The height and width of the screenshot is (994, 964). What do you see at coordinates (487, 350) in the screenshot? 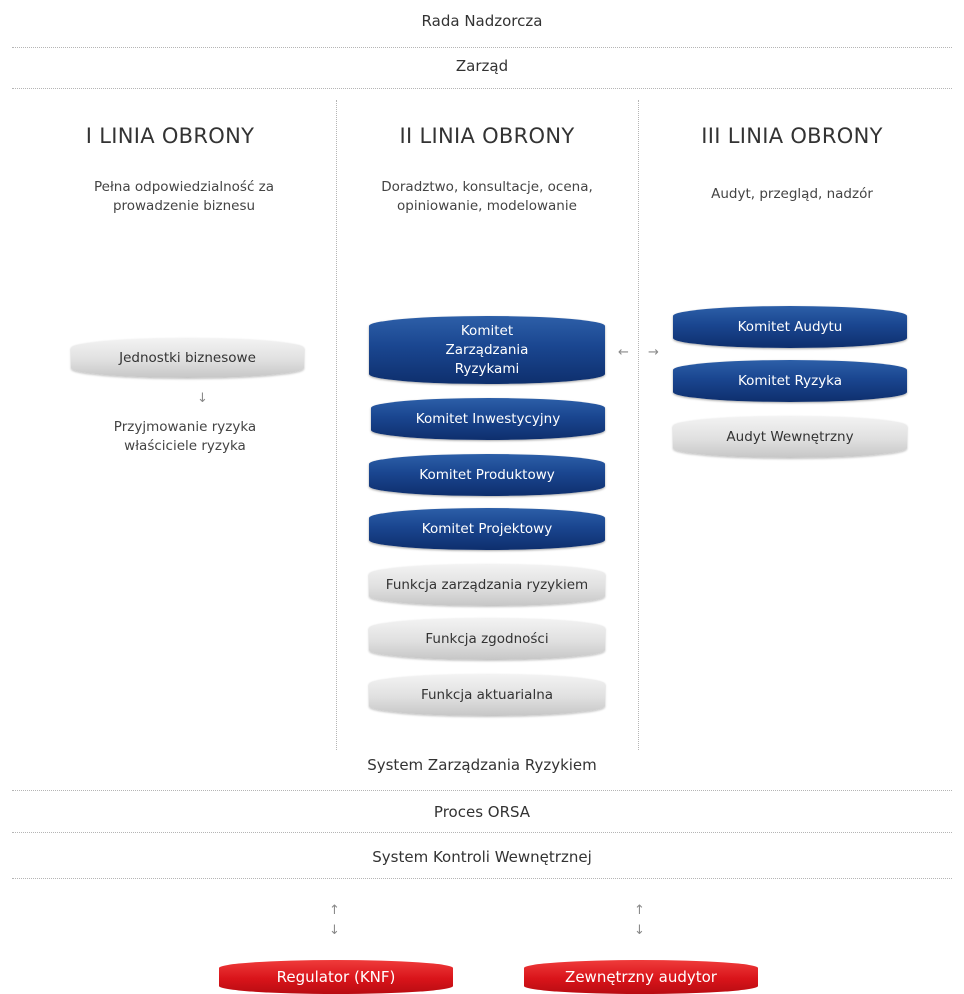
I see `box-risk-management-committee: Komitet Zarządzania Ryzykami` at bounding box center [487, 350].